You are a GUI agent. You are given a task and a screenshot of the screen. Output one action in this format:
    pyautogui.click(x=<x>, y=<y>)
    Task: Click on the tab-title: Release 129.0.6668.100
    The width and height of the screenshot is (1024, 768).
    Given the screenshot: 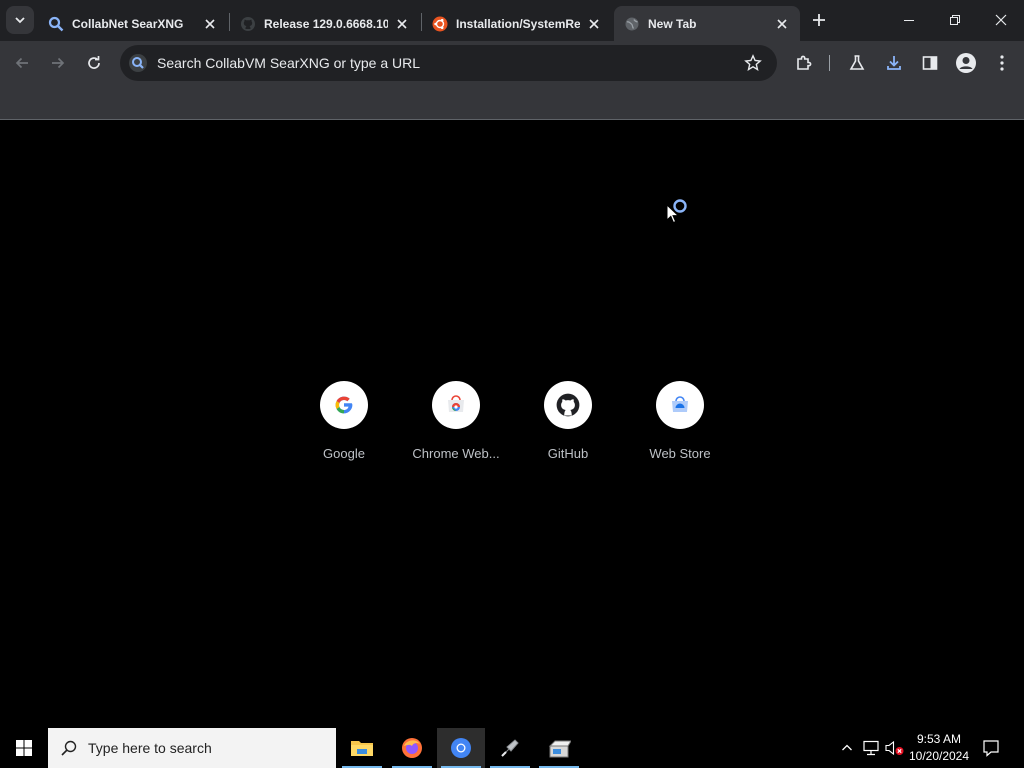 What is the action you would take?
    pyautogui.click(x=326, y=23)
    